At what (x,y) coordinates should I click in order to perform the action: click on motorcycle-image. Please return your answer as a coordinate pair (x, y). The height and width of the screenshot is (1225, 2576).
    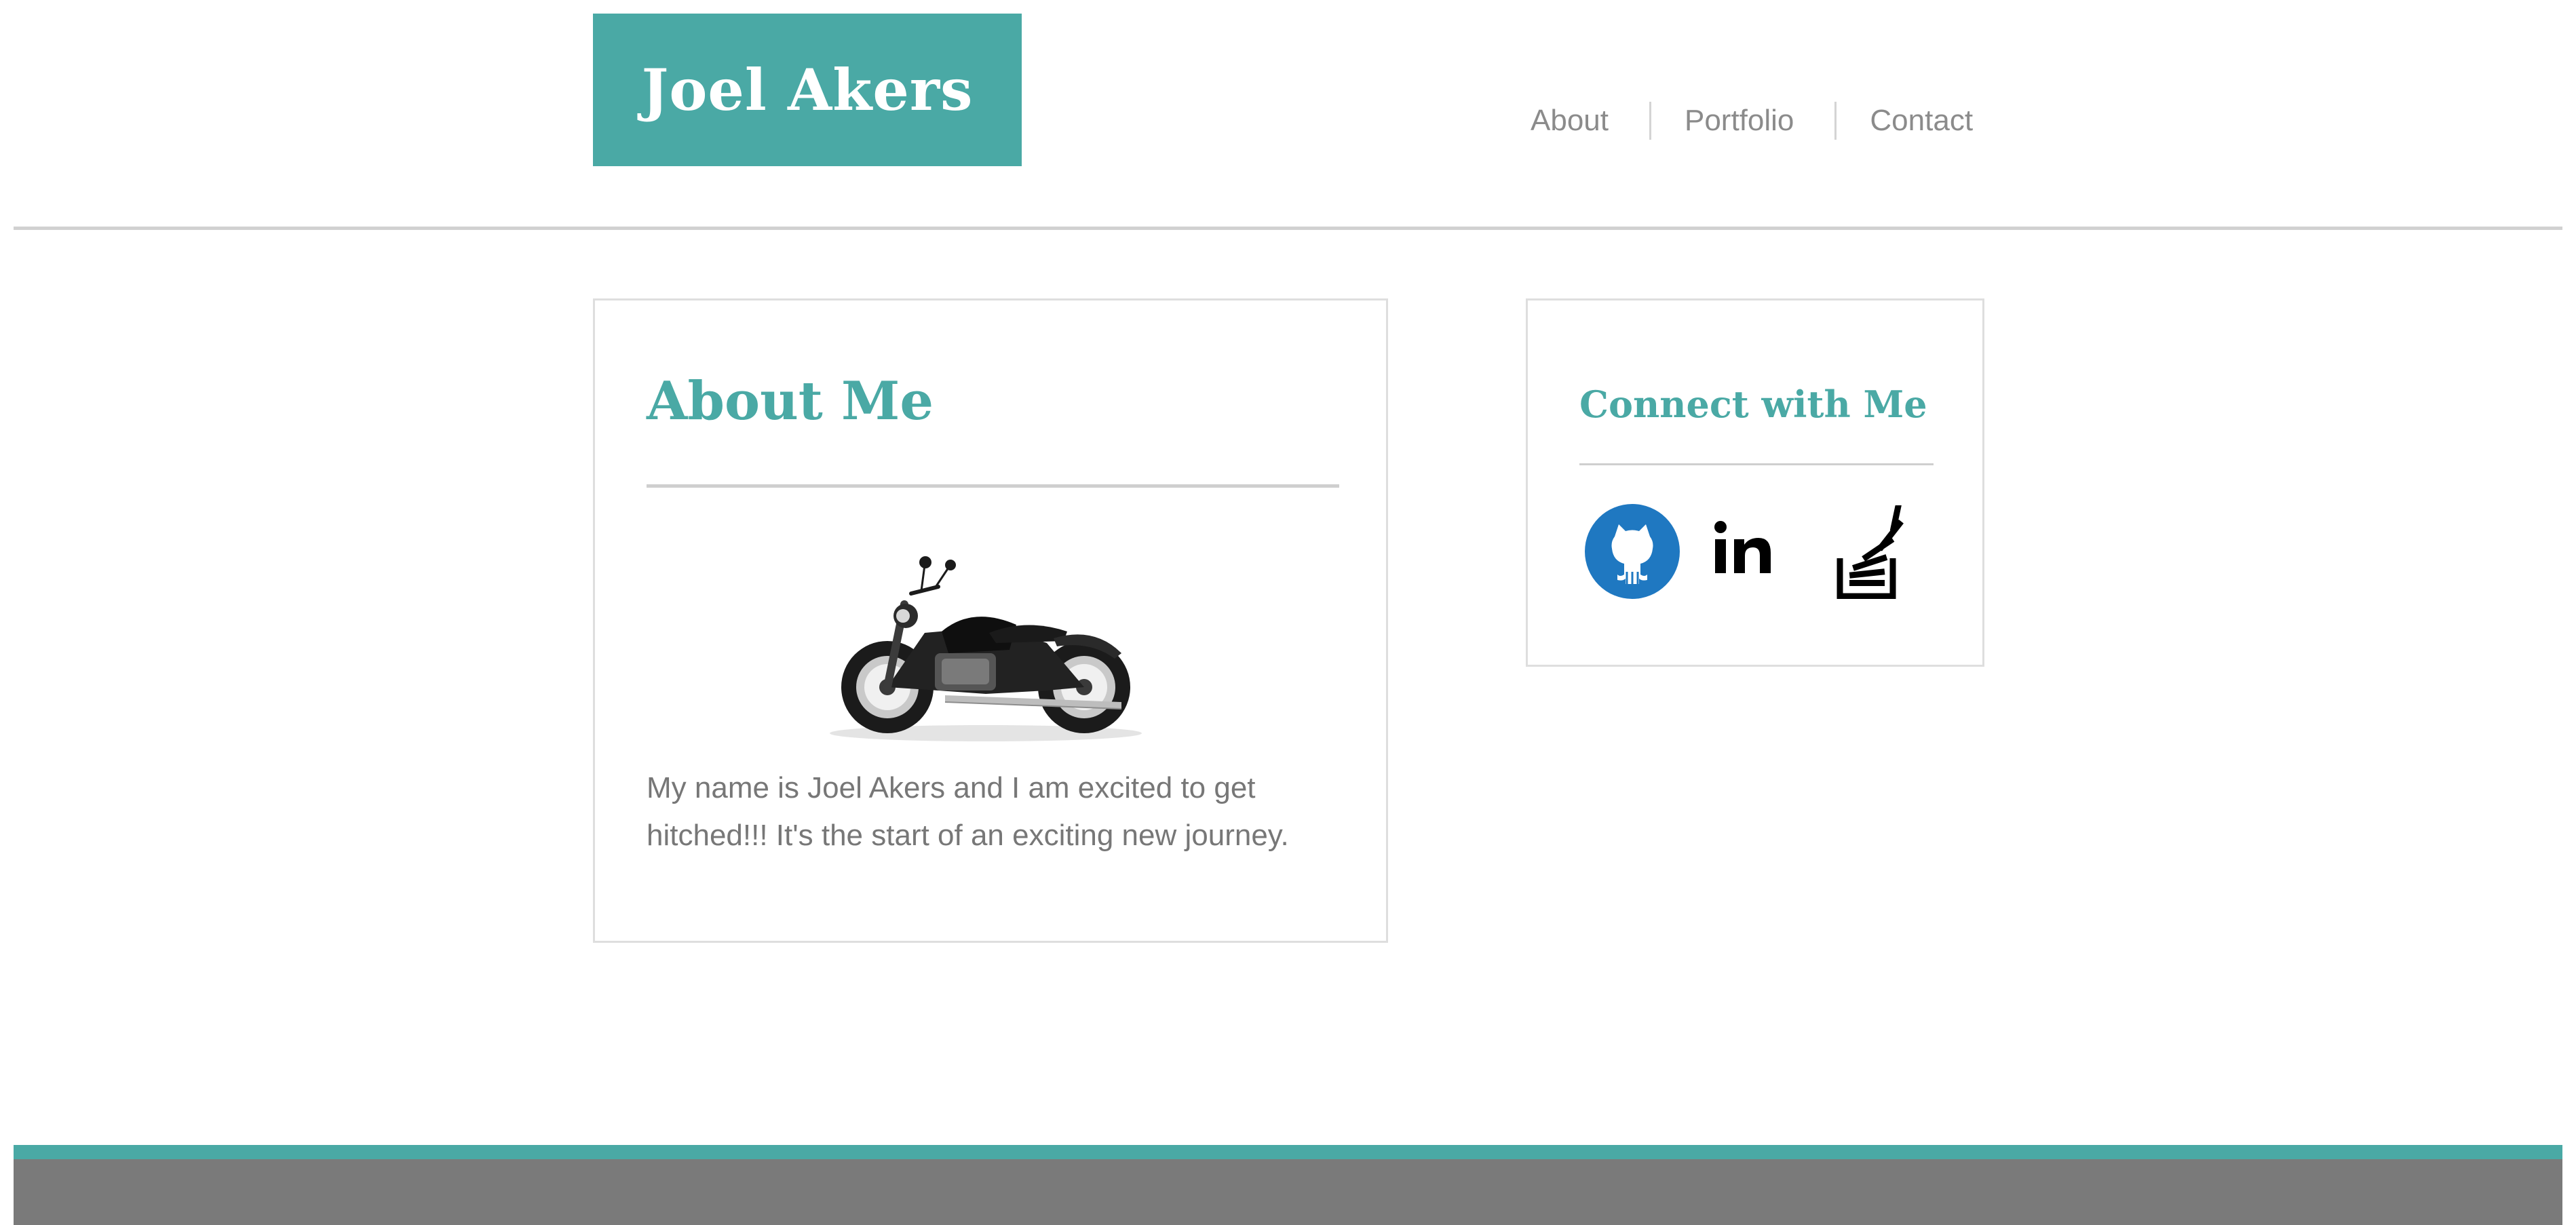
    Looking at the image, I should click on (986, 648).